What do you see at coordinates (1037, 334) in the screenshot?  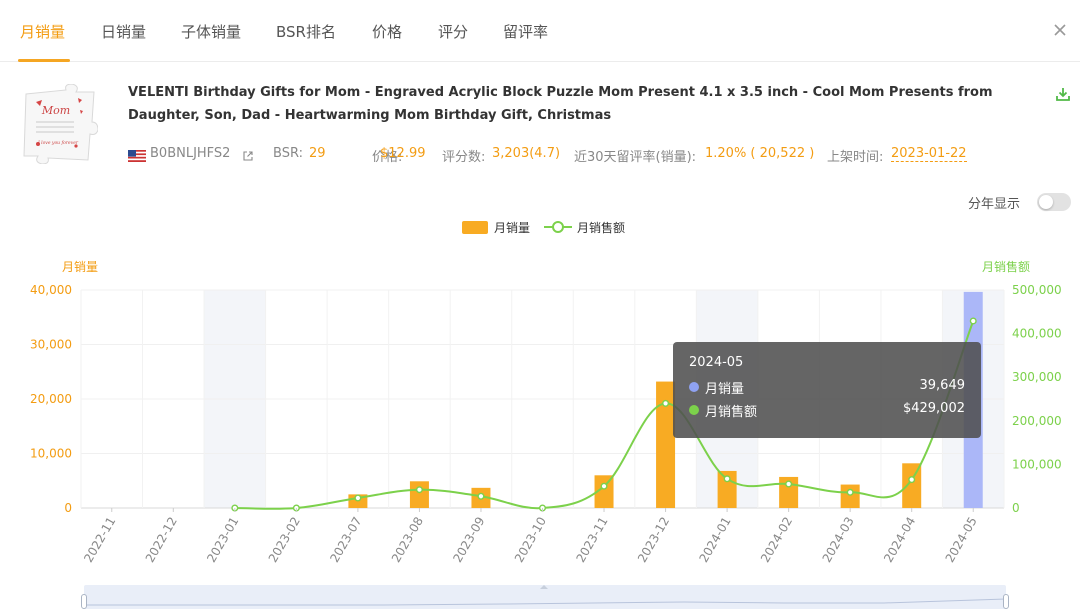 I see `y-right-tick-label: 400,000` at bounding box center [1037, 334].